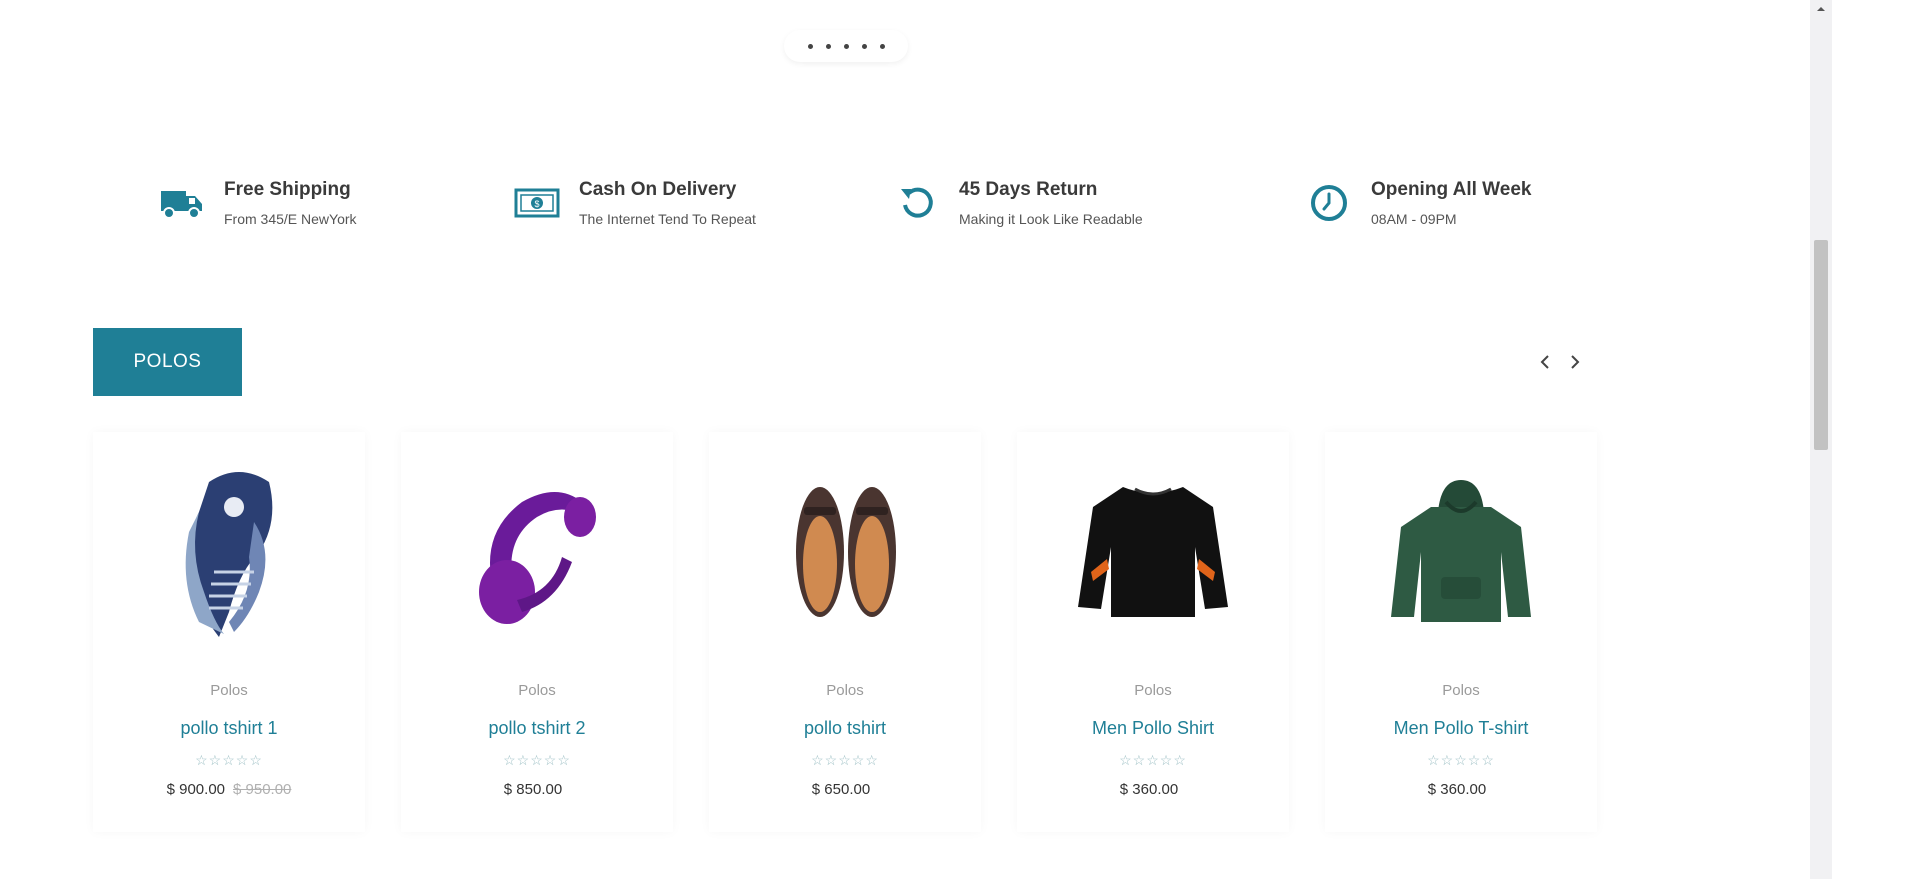  Describe the element at coordinates (917, 203) in the screenshot. I see `return-icon` at that location.